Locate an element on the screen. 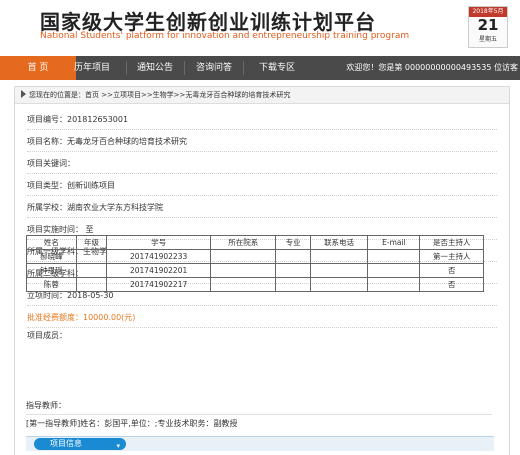  field-value: 201812653001 is located at coordinates (98, 119).